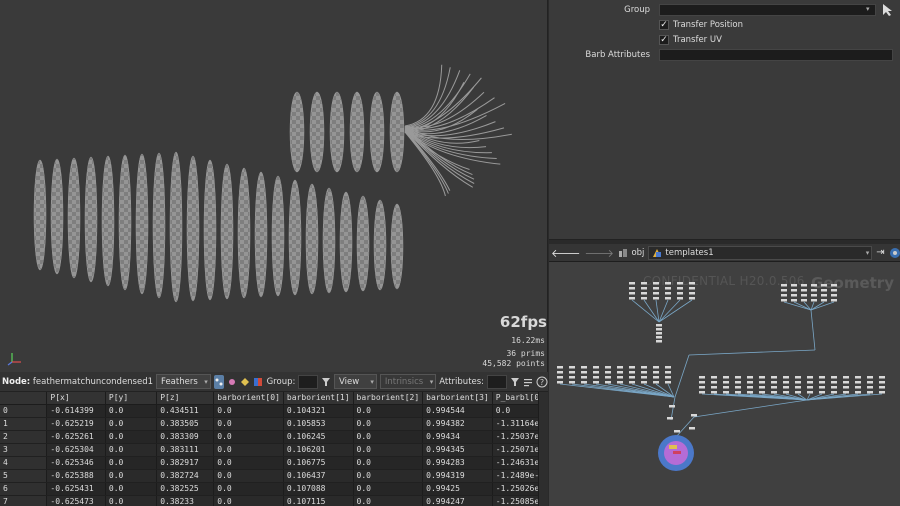 The image size is (900, 506). What do you see at coordinates (318, 398) in the screenshot?
I see `column-header: barborient[1]` at bounding box center [318, 398].